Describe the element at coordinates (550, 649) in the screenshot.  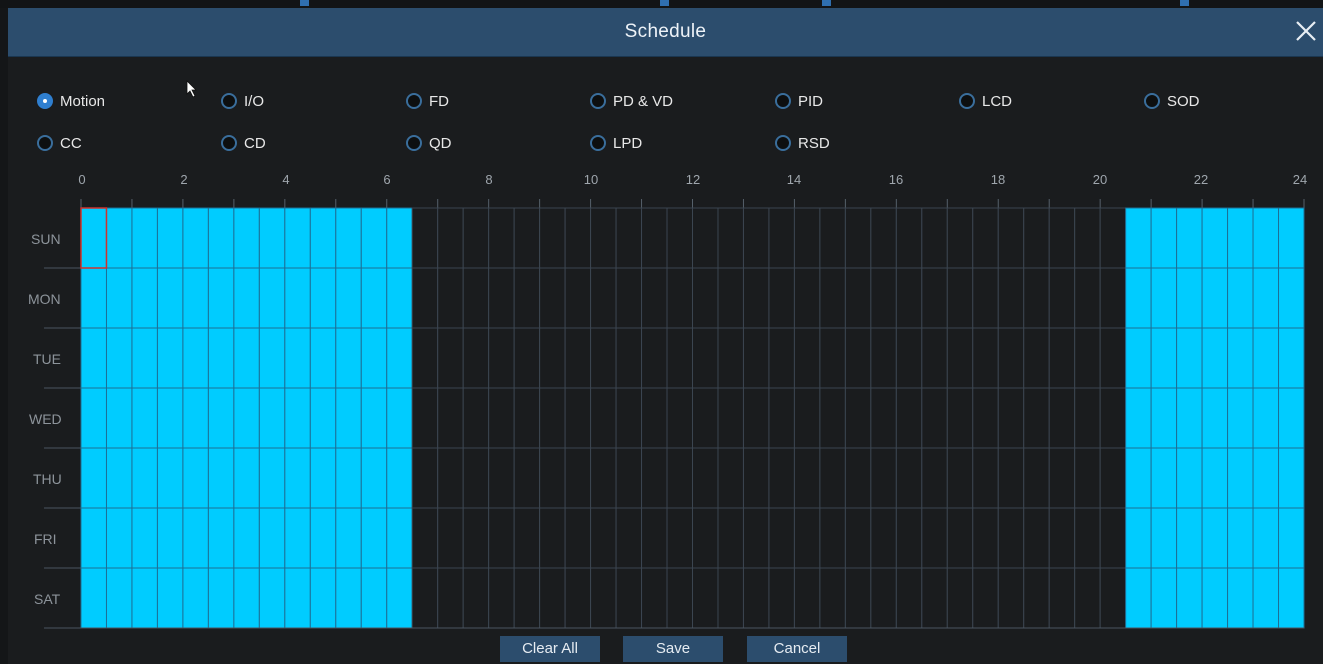
I see `clear-all-button: Clear All` at that location.